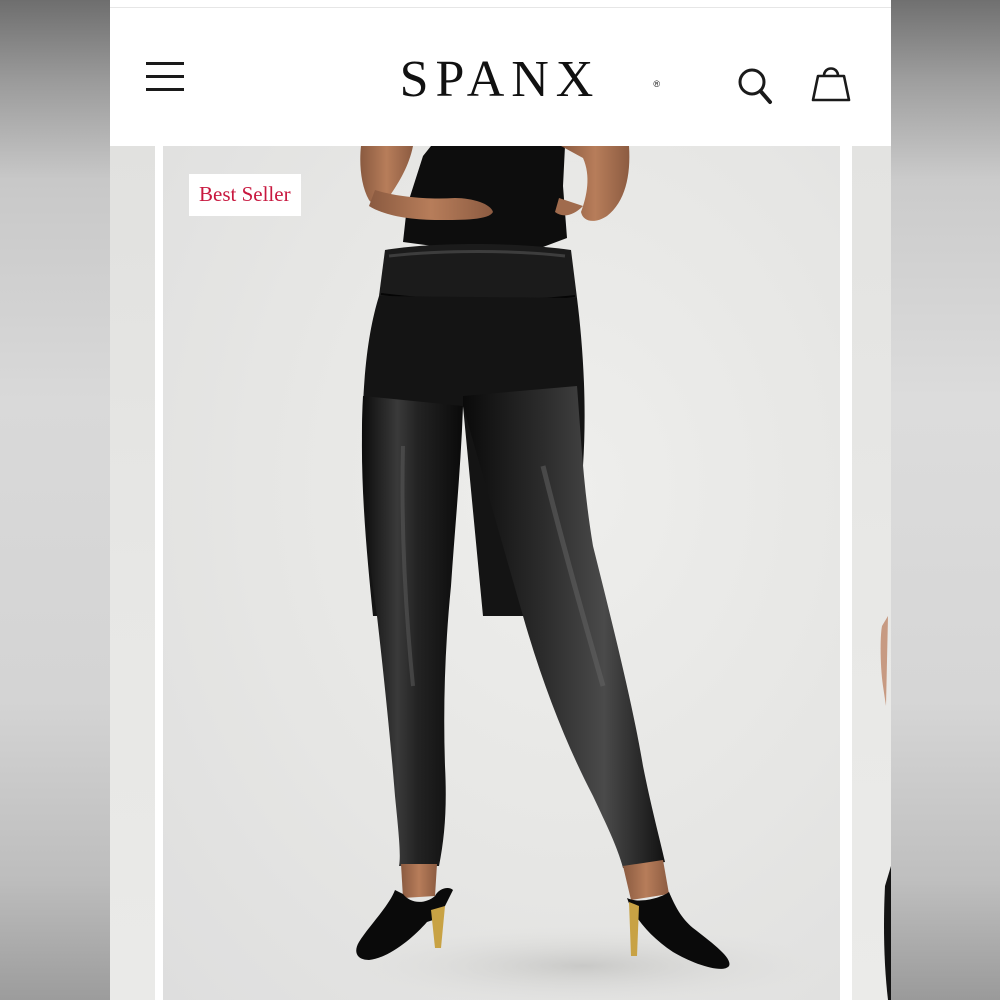  What do you see at coordinates (945, 500) in the screenshot?
I see `blurred-background-right` at bounding box center [945, 500].